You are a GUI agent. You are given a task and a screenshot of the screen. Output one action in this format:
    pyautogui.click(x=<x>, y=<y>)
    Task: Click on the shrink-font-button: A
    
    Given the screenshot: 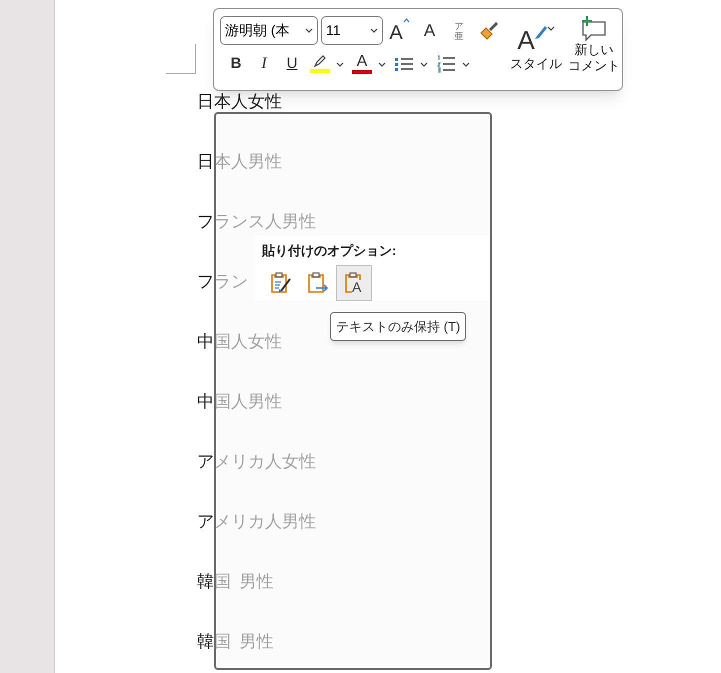 What is the action you would take?
    pyautogui.click(x=429, y=30)
    